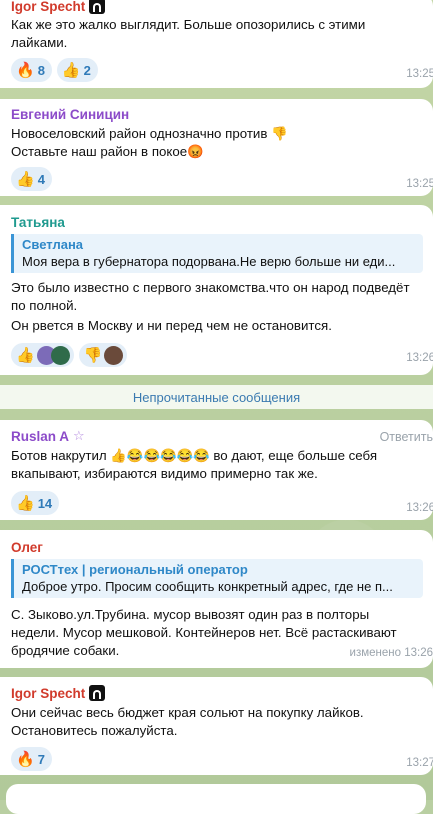 This screenshot has height=814, width=433. I want to click on reactions: 👍 14, so click(217, 503).